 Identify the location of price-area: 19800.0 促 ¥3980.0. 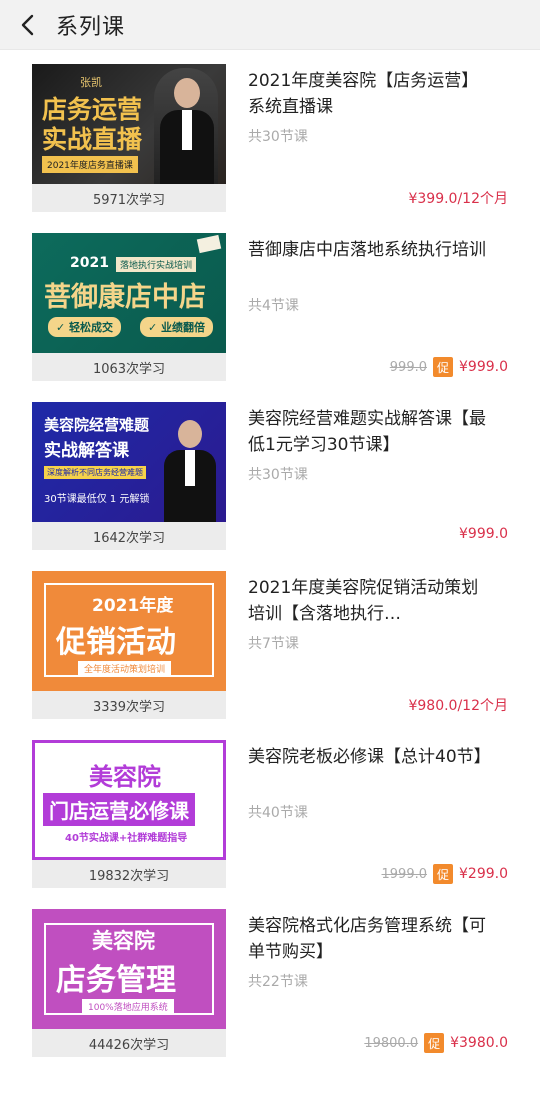
(436, 1043).